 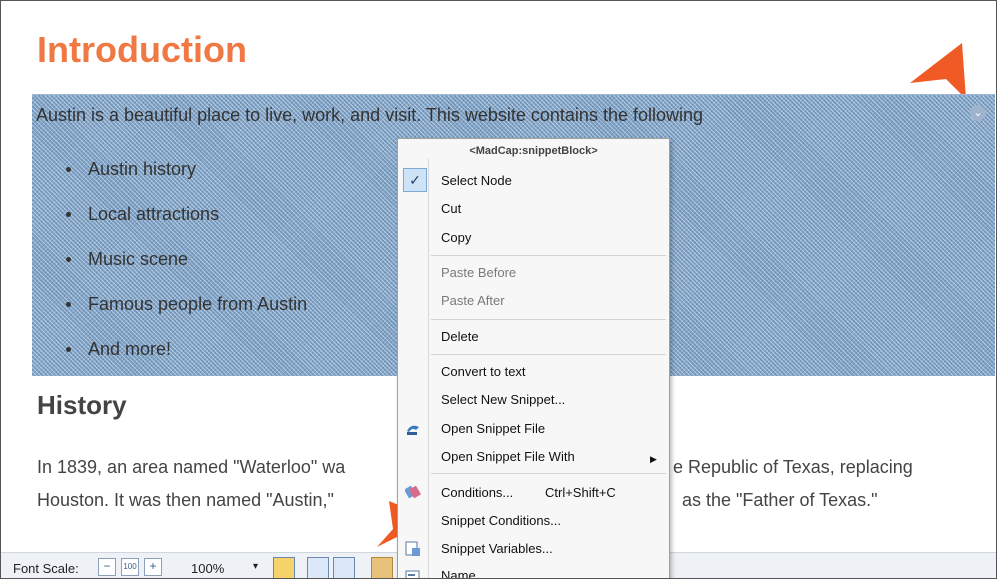 I want to click on history-line-1: In 1839, an area named "Waterloo" wa, so click(x=191, y=467).